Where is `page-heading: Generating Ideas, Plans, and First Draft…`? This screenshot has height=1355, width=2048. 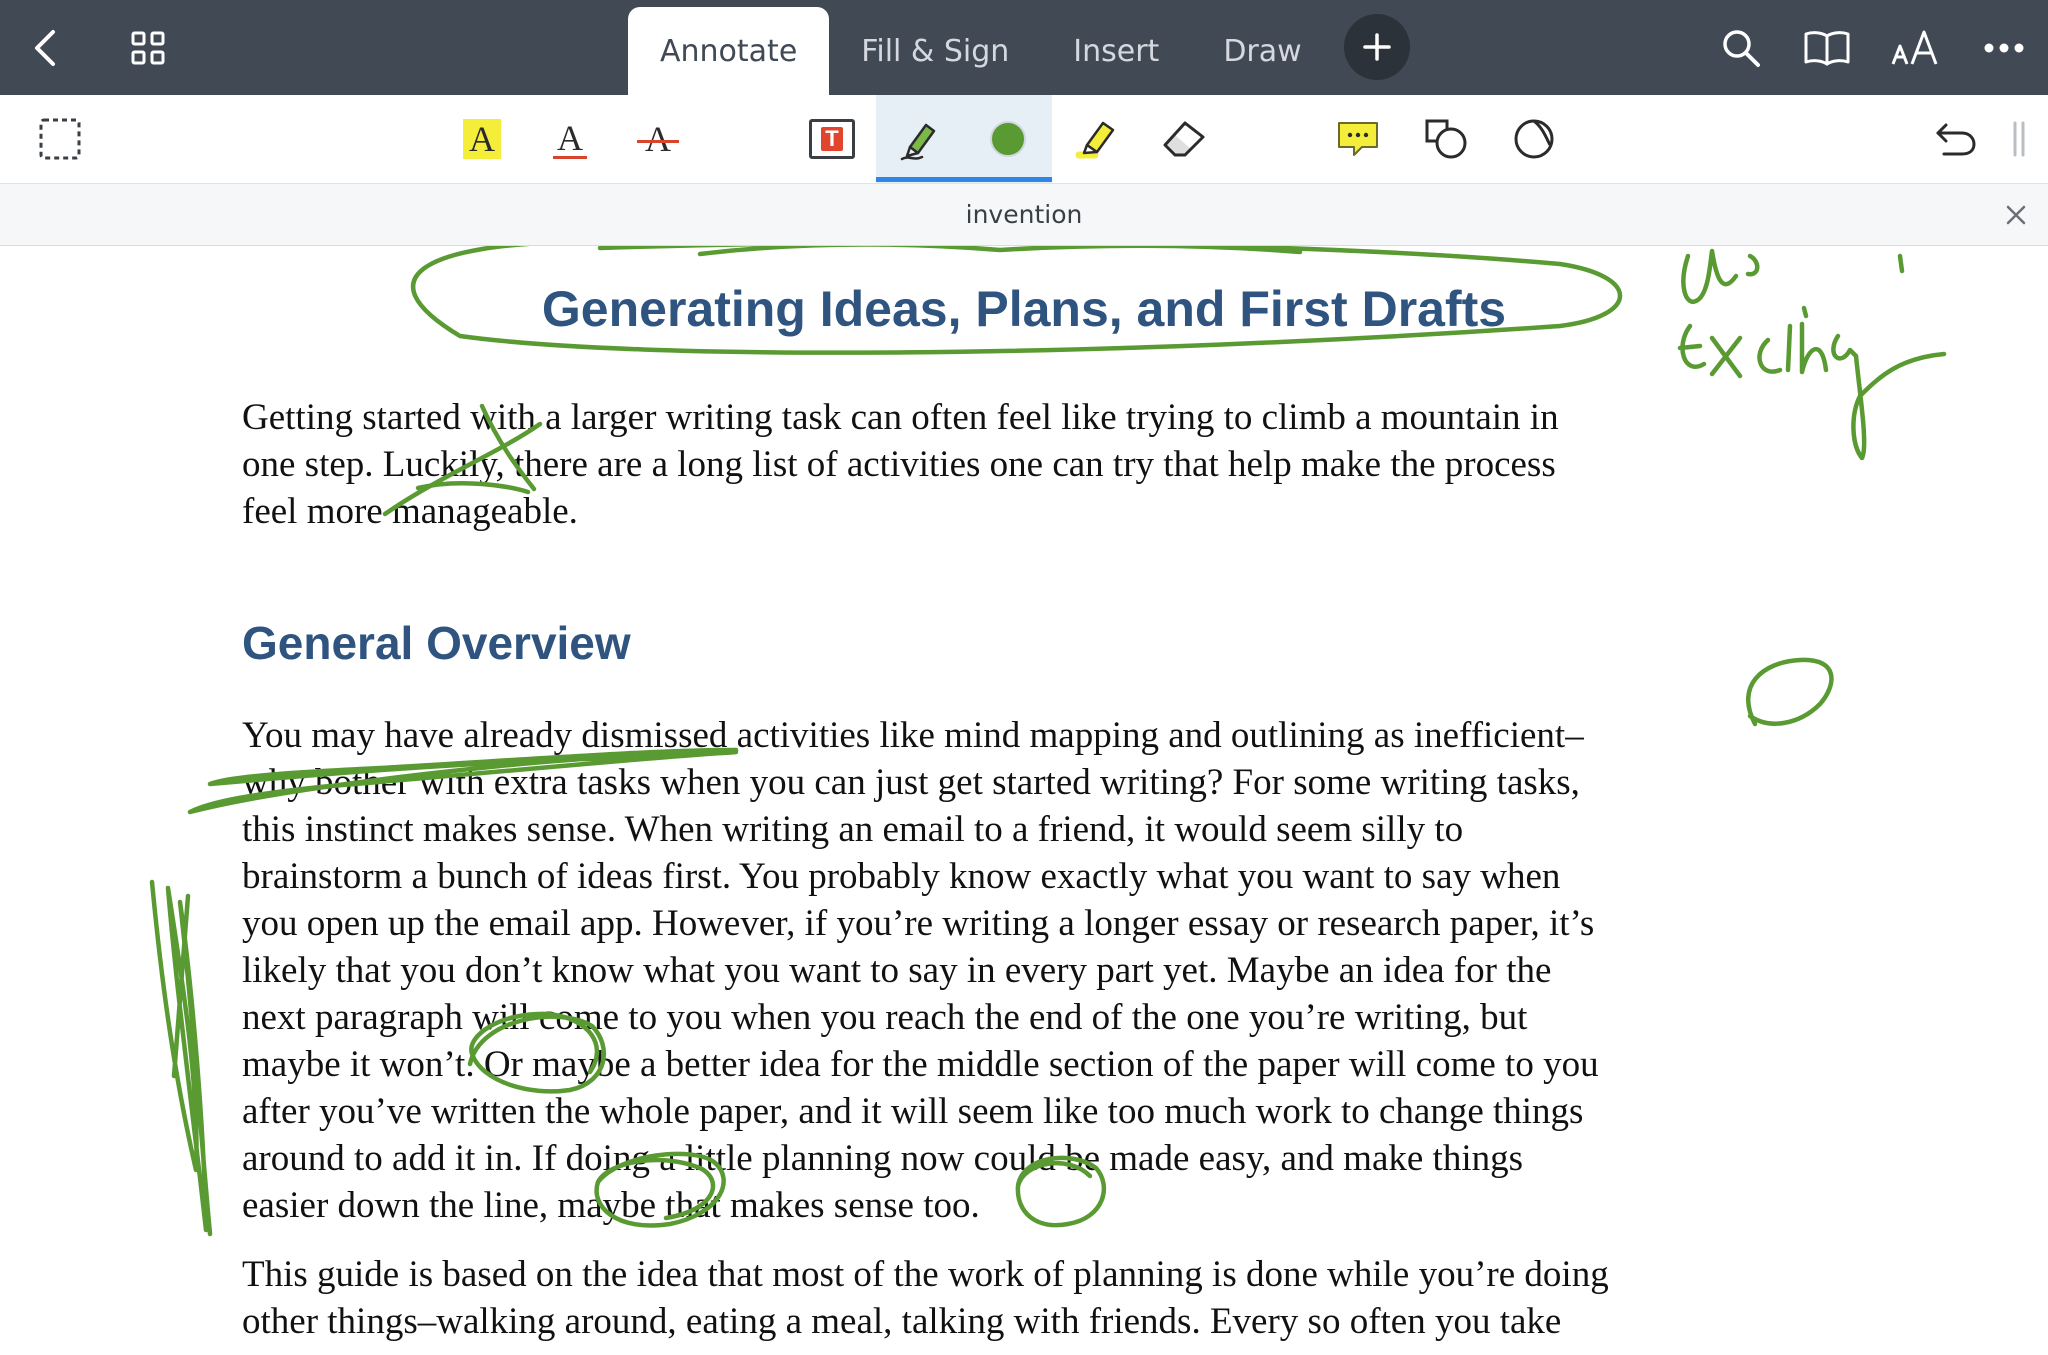 page-heading: Generating Ideas, Plans, and First Draft… is located at coordinates (1024, 309).